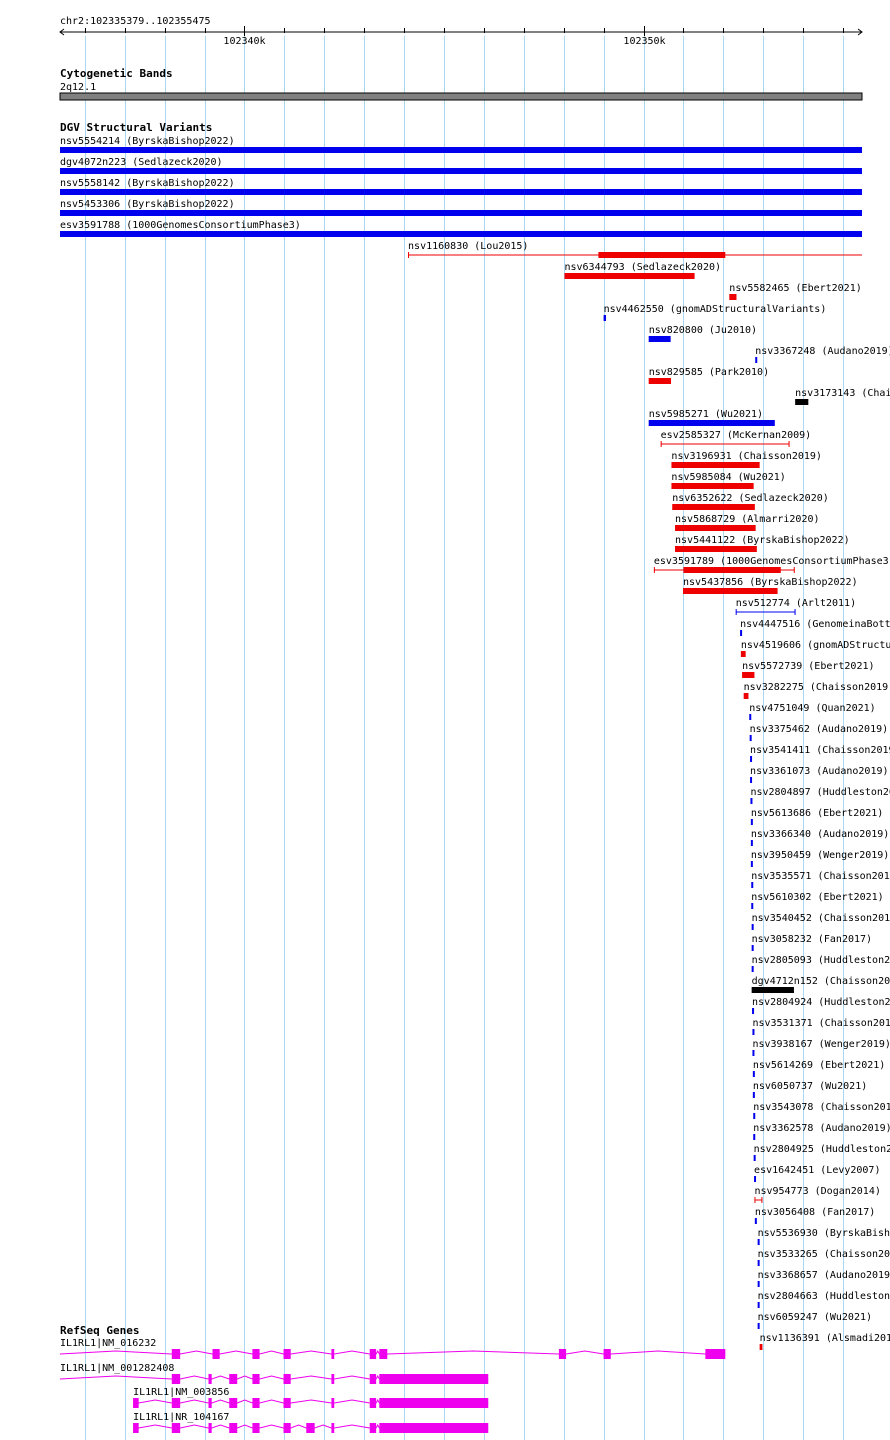 This screenshot has height=1440, width=890. What do you see at coordinates (736, 438) in the screenshot?
I see `dgv-variant: esv2585327 (McKernan2009)` at bounding box center [736, 438].